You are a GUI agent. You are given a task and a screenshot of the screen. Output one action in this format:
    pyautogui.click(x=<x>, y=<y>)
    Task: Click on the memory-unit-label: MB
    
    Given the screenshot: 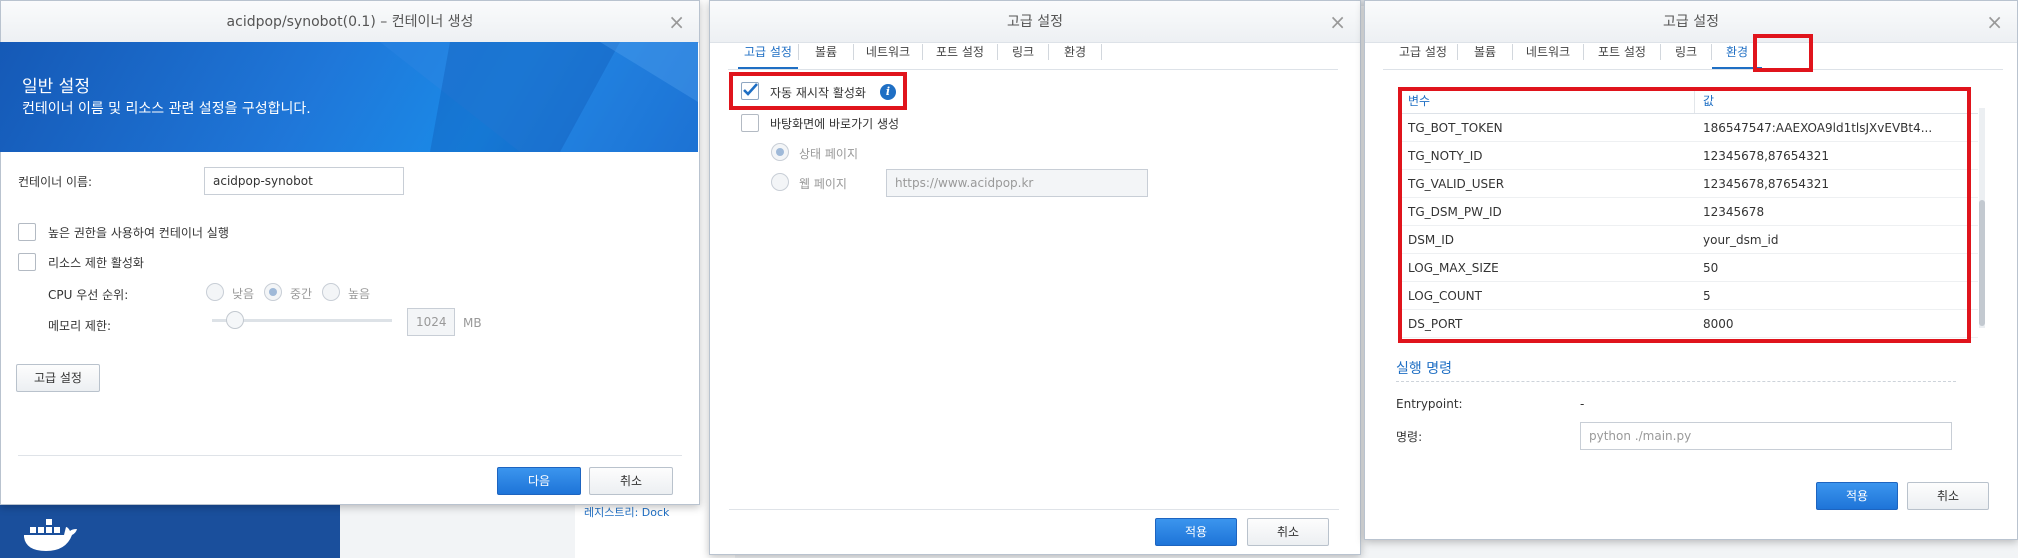 What is the action you would take?
    pyautogui.click(x=472, y=323)
    